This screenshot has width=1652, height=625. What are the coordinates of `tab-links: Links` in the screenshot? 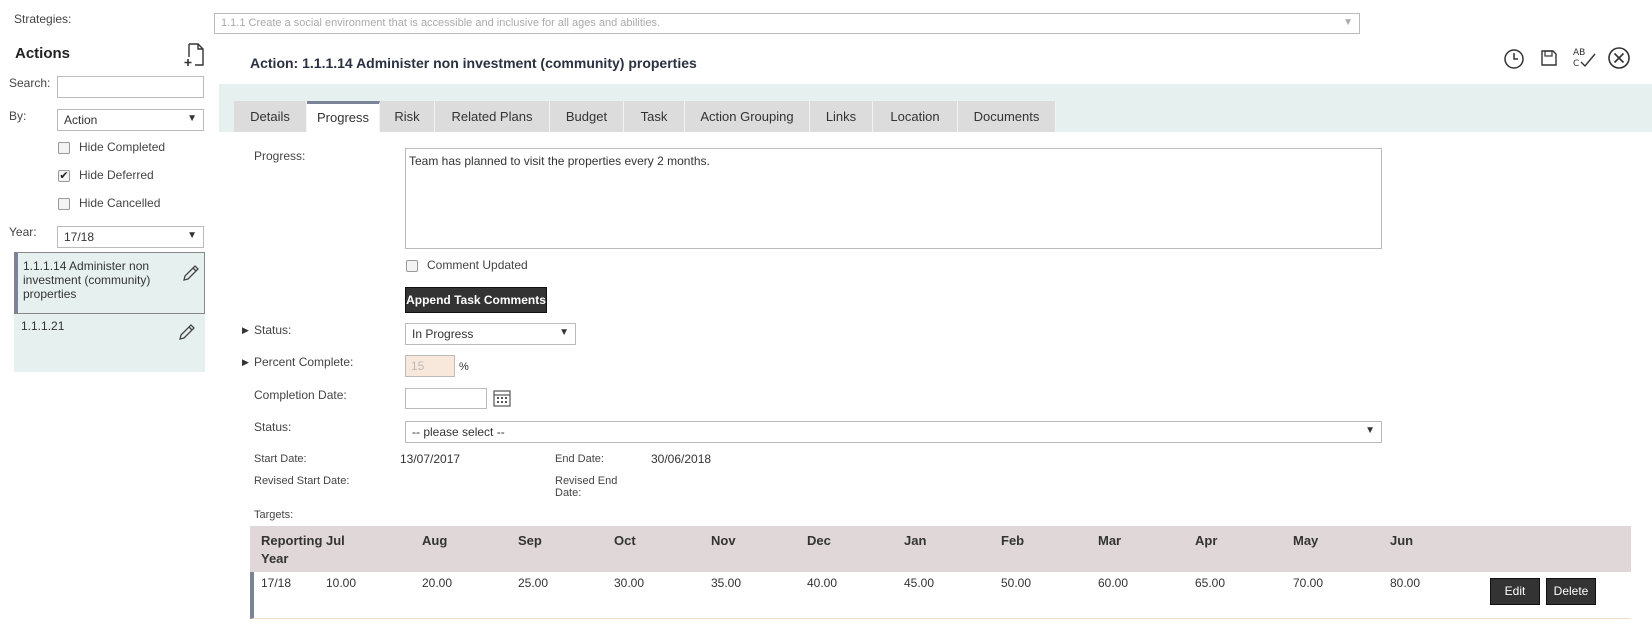 It's located at (841, 116).